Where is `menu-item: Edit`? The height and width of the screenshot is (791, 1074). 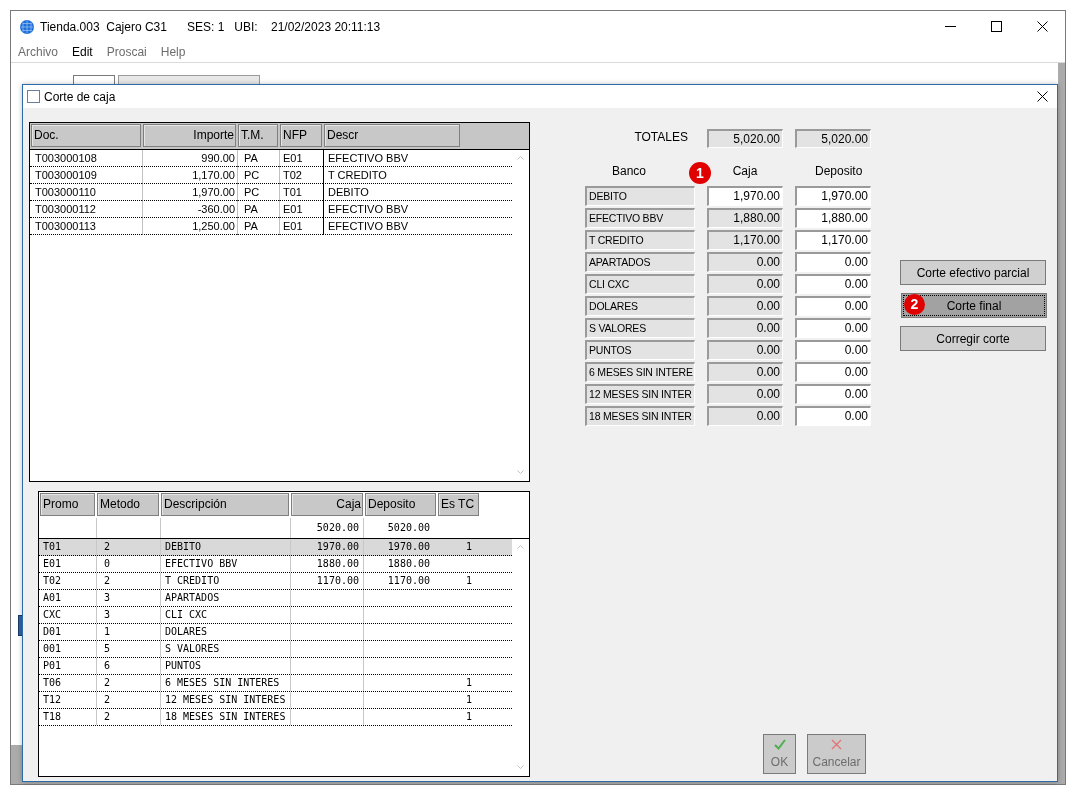 menu-item: Edit is located at coordinates (82, 52).